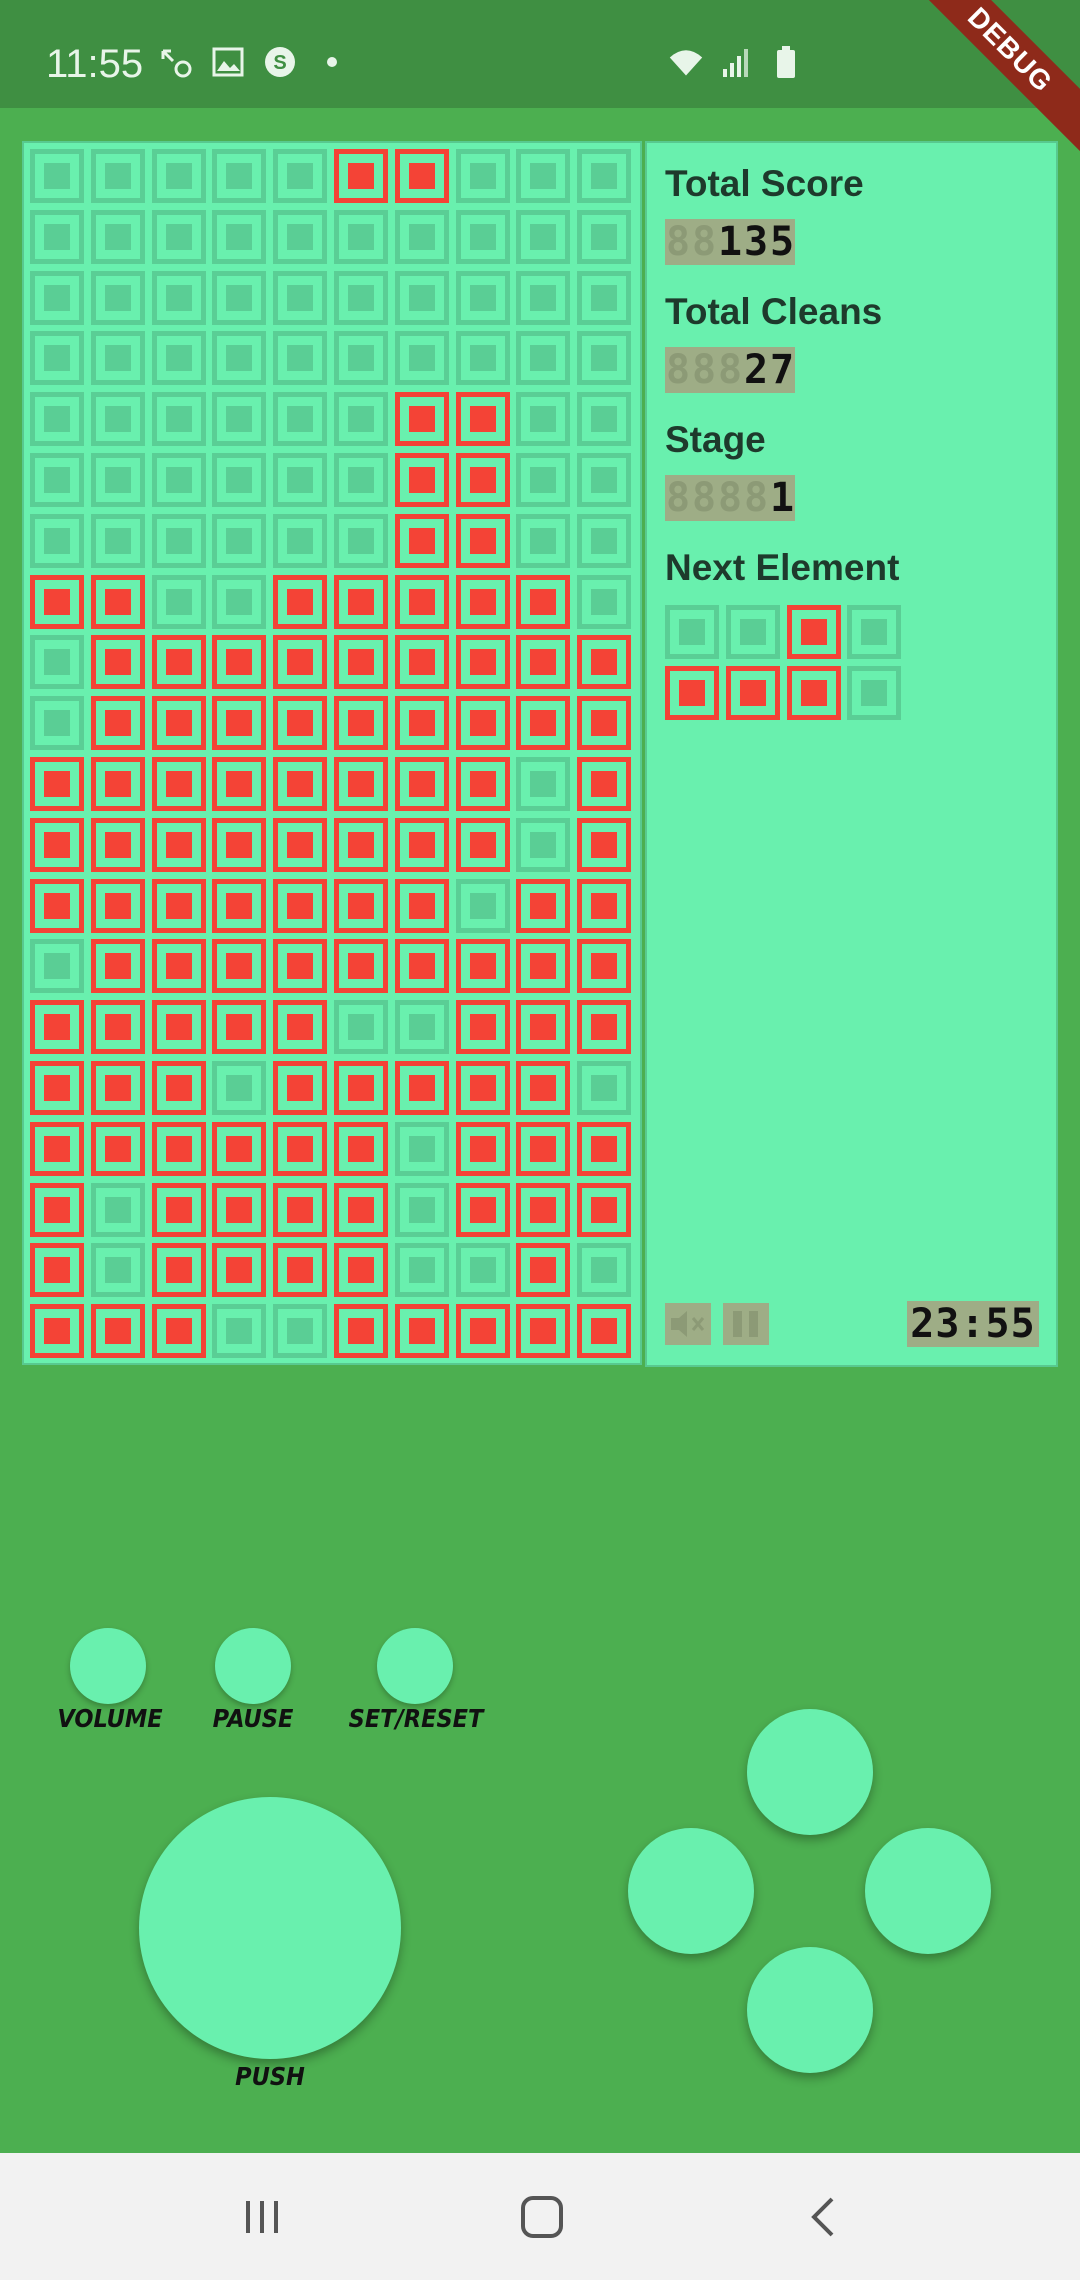  Describe the element at coordinates (108, 1666) in the screenshot. I see `volume-button` at that location.